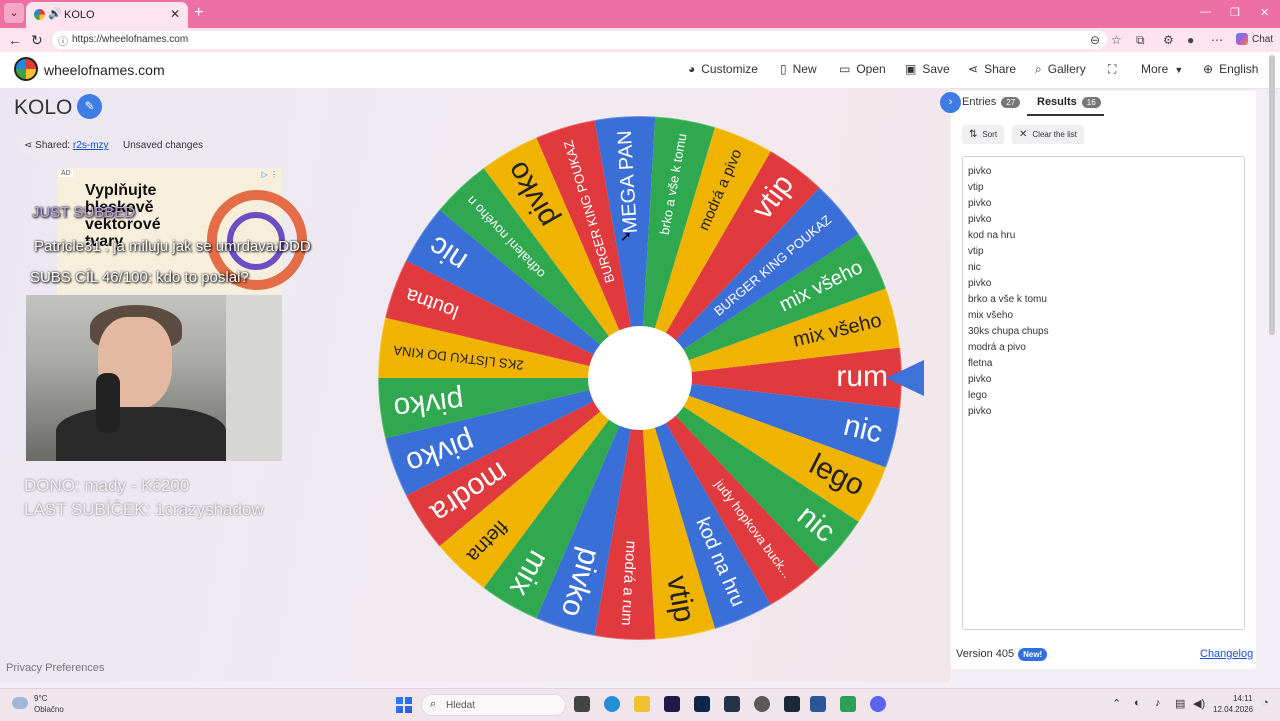  What do you see at coordinates (66, 146) in the screenshot?
I see `shared-link-chip: ⋖ Shared: r2s-mzy` at bounding box center [66, 146].